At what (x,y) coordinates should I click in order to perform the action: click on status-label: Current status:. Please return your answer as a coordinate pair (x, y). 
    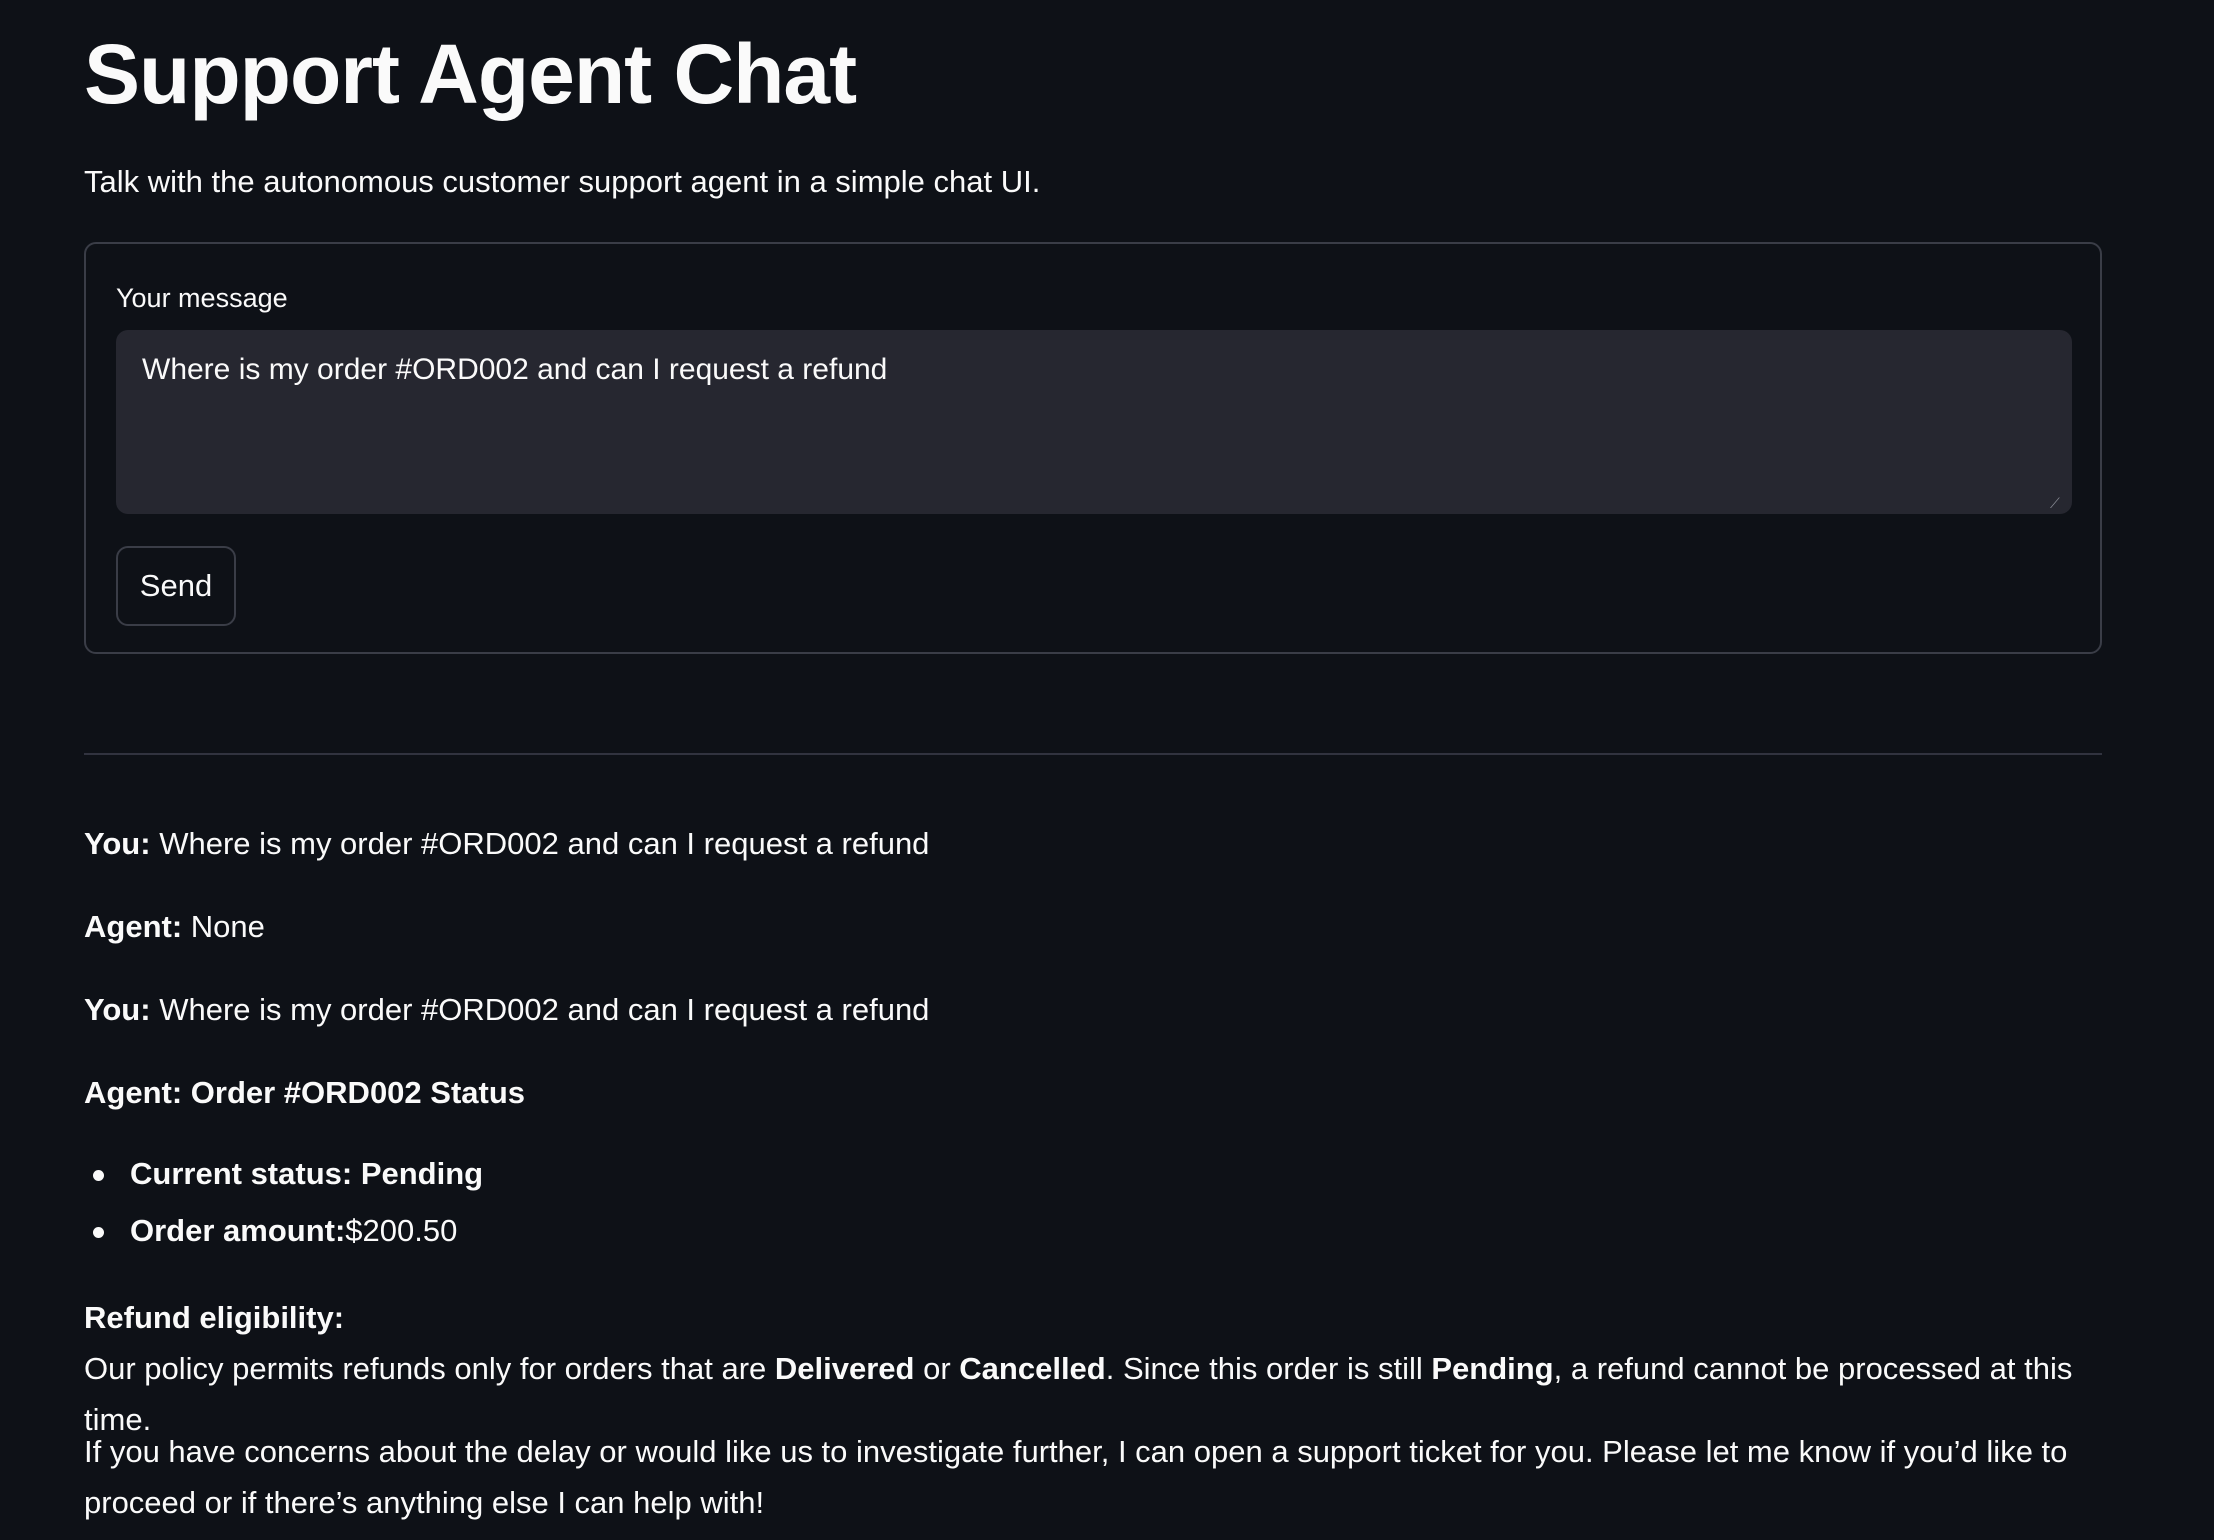
    Looking at the image, I should click on (241, 1173).